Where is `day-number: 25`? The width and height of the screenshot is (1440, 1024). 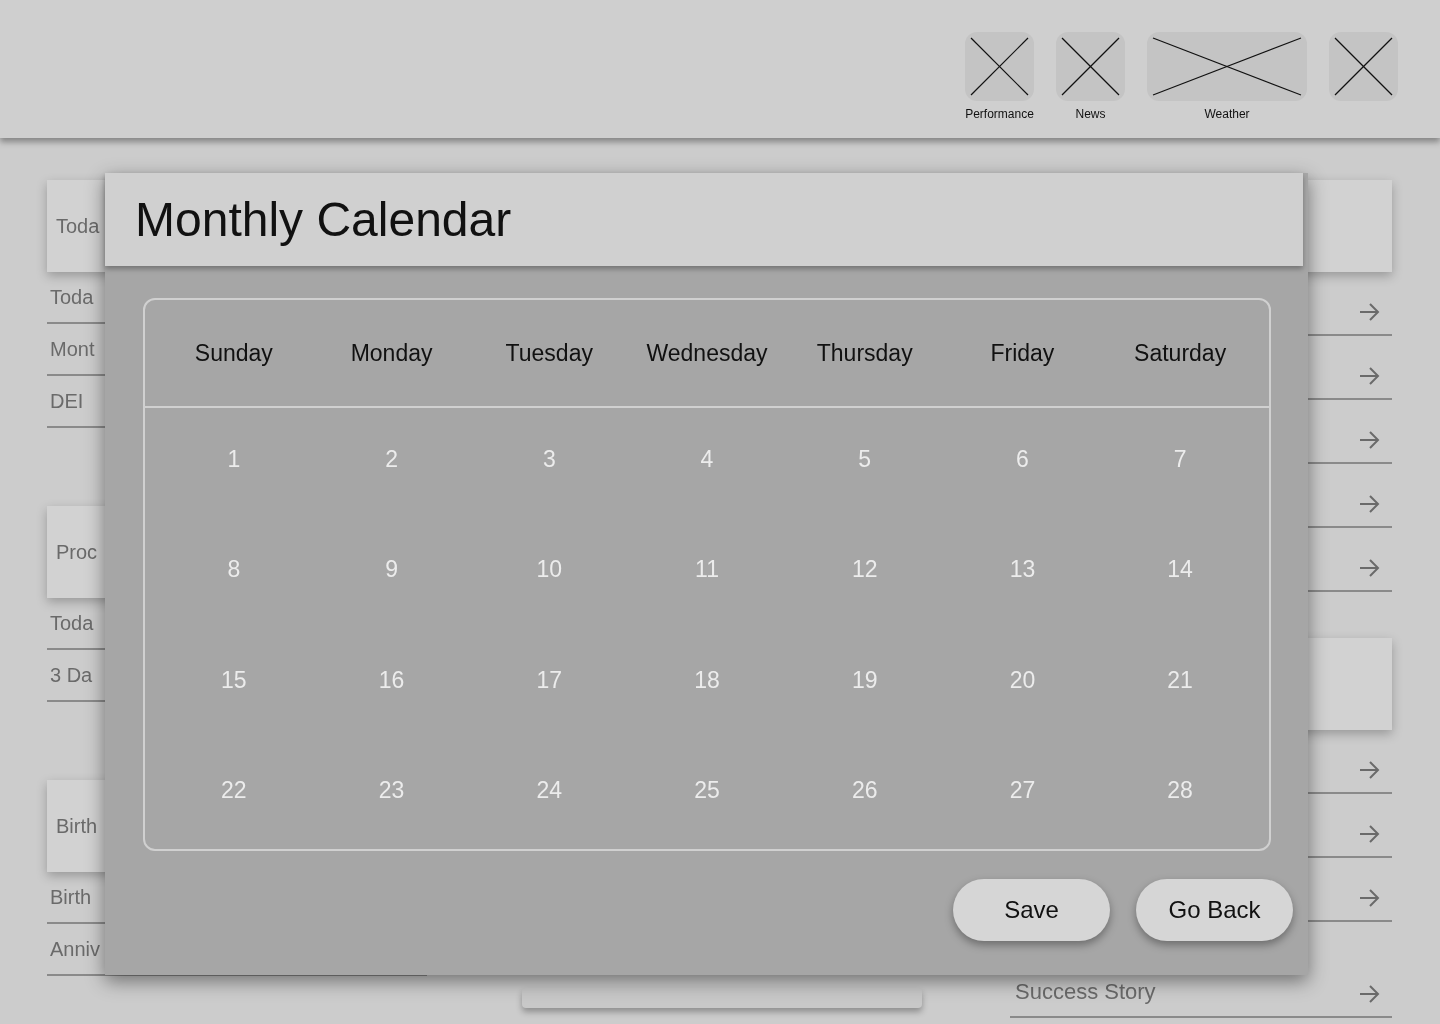 day-number: 25 is located at coordinates (707, 810).